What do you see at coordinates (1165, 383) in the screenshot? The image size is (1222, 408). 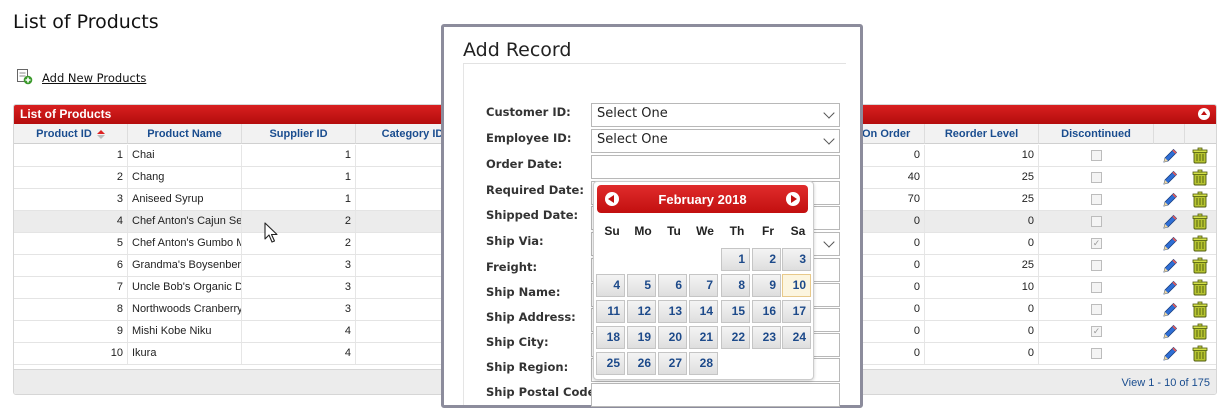 I see `view-records-text: View 1 - 10 of 175` at bounding box center [1165, 383].